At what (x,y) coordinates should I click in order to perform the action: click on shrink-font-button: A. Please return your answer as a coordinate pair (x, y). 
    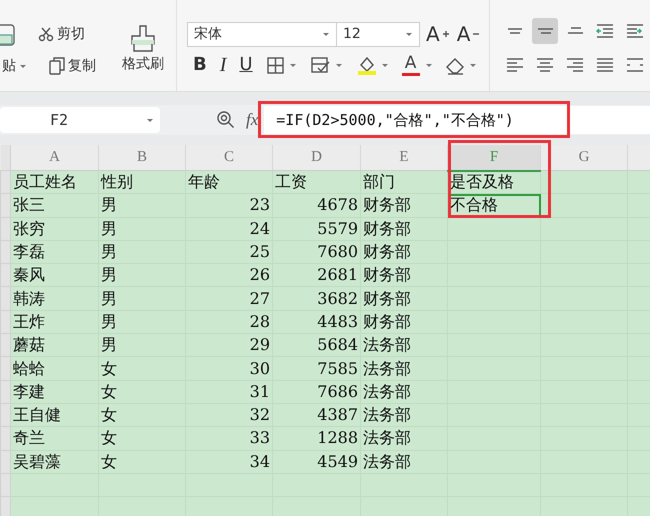
    Looking at the image, I should click on (468, 34).